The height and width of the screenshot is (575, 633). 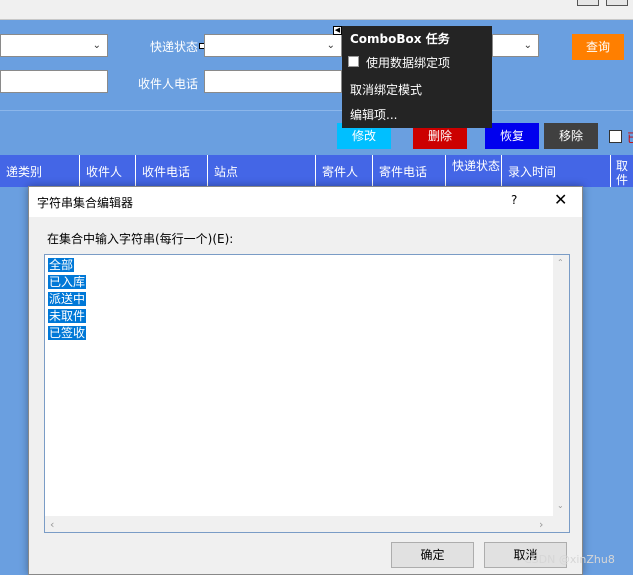 What do you see at coordinates (140, 239) in the screenshot?
I see `editor-prompt: 在集合中输入字符串(每行一个)(E):` at bounding box center [140, 239].